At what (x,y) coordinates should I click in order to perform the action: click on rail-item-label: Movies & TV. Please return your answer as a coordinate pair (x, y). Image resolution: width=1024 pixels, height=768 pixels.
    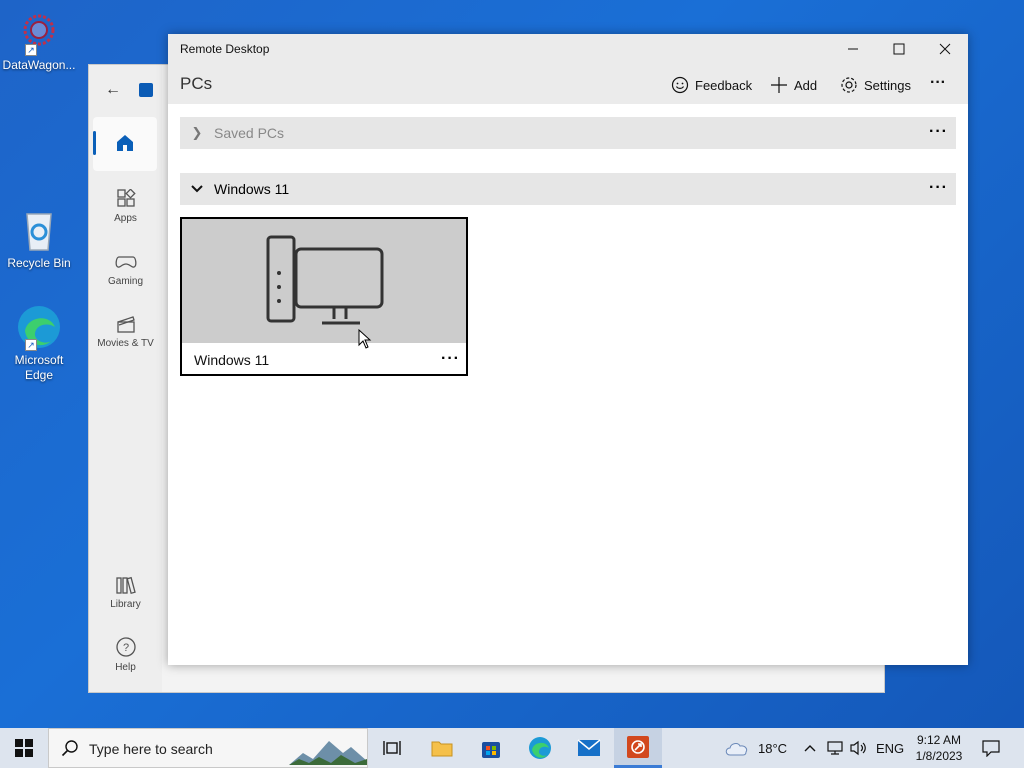
    Looking at the image, I should click on (125, 343).